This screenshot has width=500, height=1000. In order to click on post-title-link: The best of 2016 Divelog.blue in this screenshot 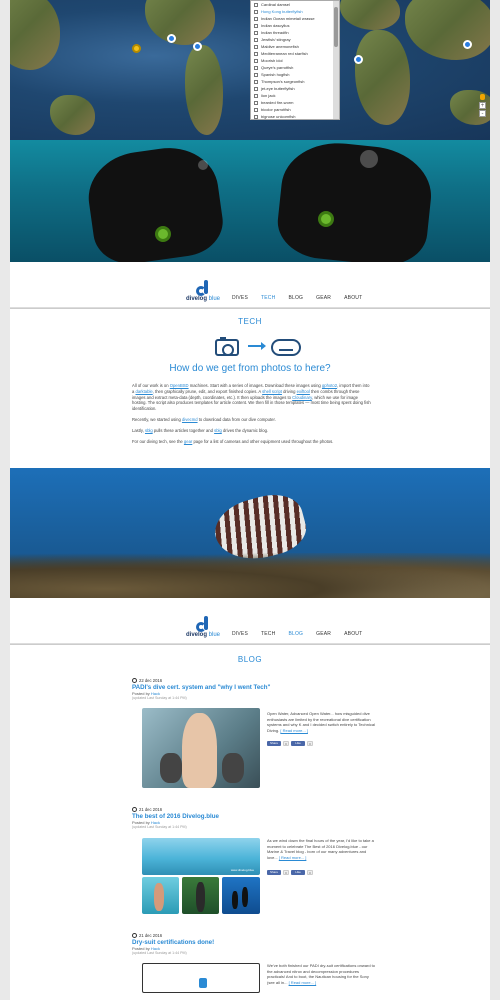, I will do `click(252, 816)`.